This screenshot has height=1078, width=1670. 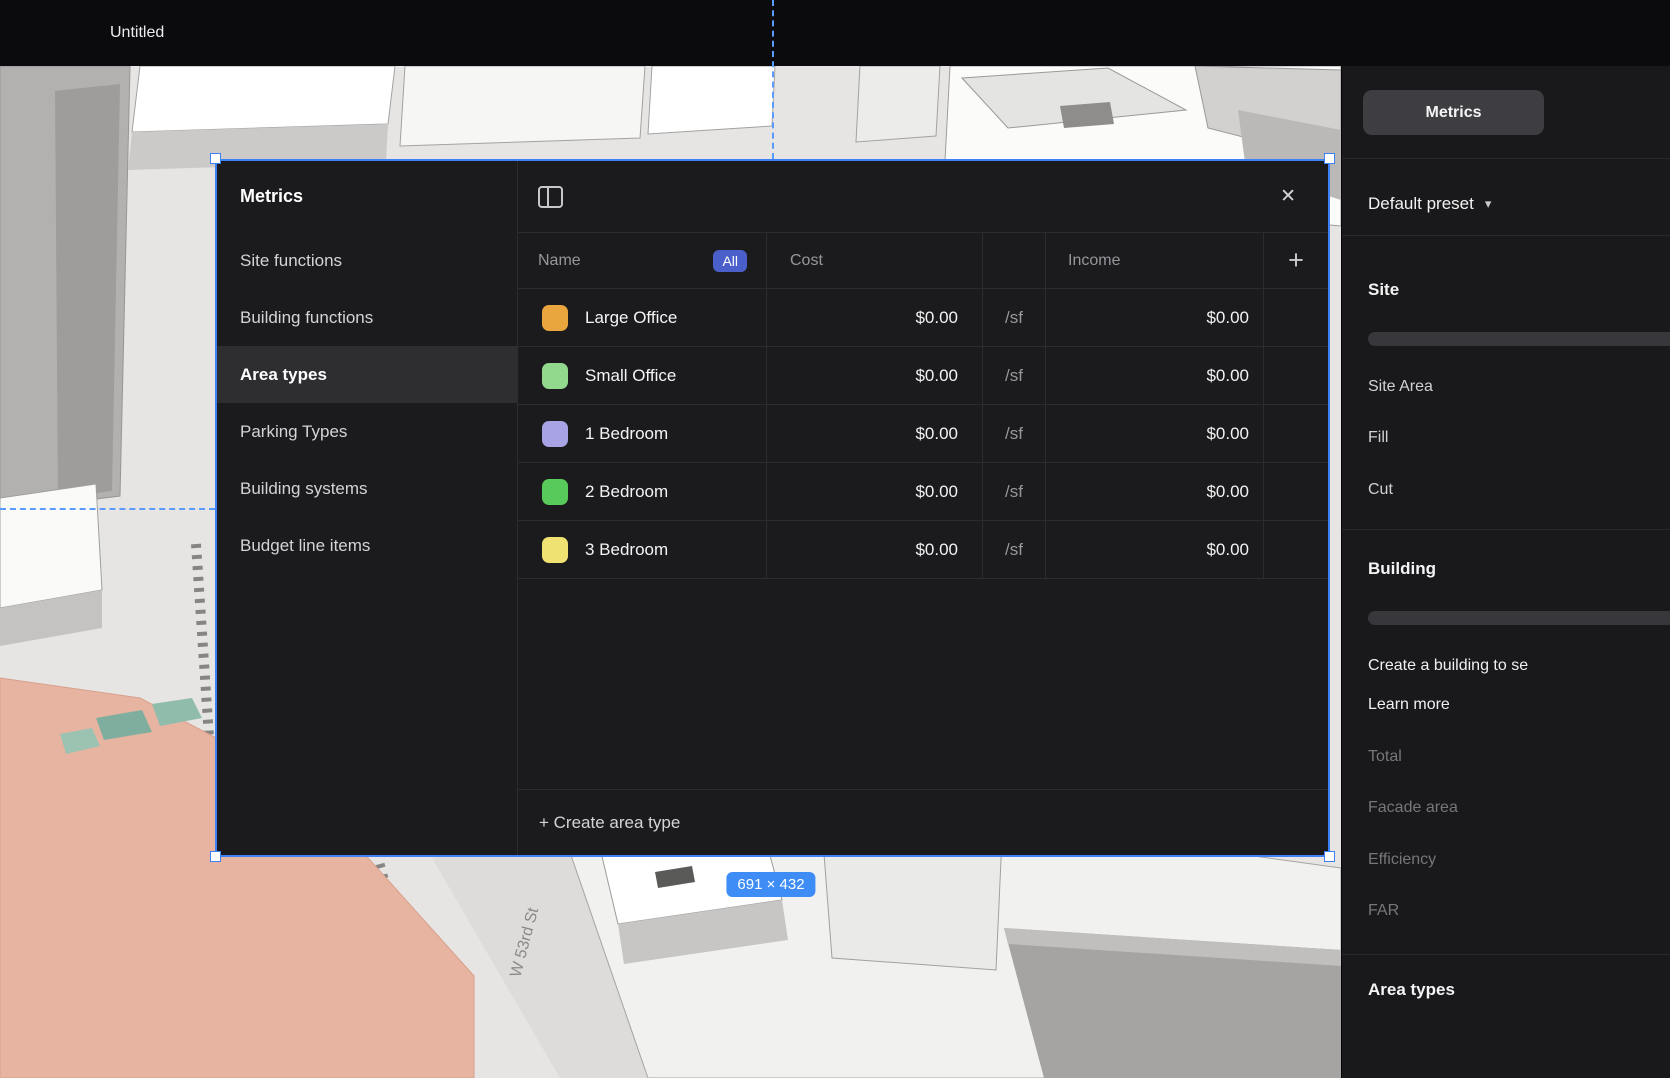 What do you see at coordinates (627, 491) in the screenshot?
I see `area-type-name: 2 Bedroom` at bounding box center [627, 491].